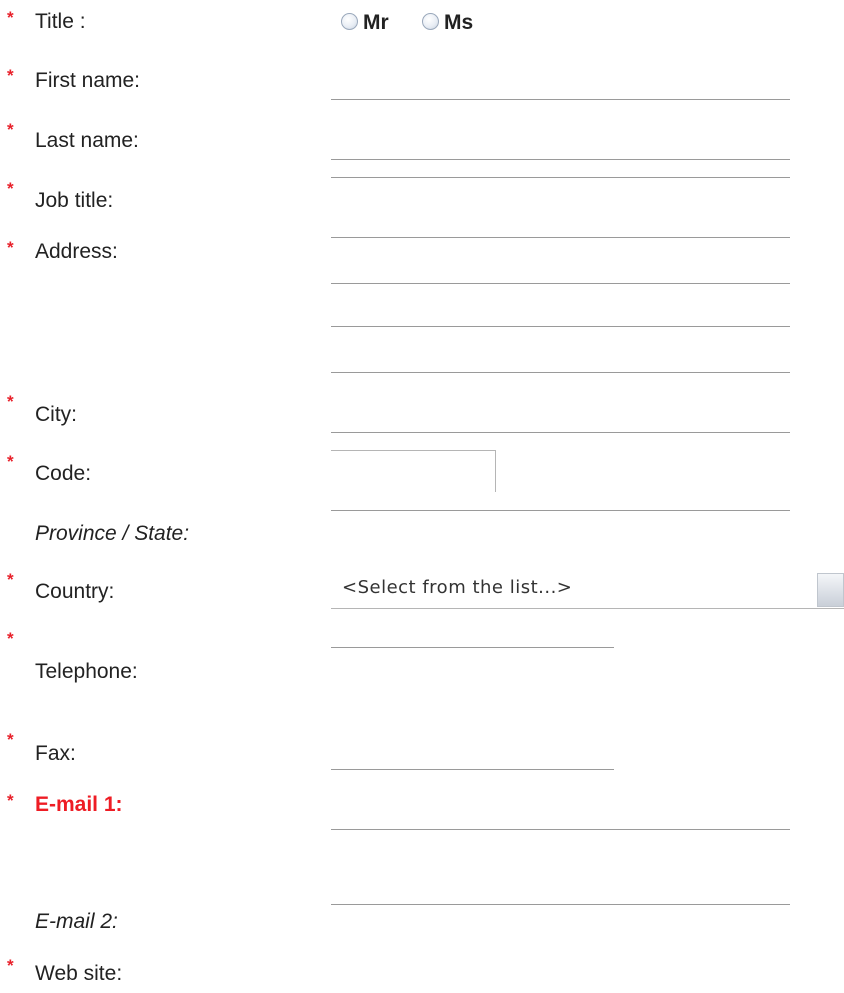 The height and width of the screenshot is (993, 844). What do you see at coordinates (60, 21) in the screenshot?
I see `title-label: Title :` at bounding box center [60, 21].